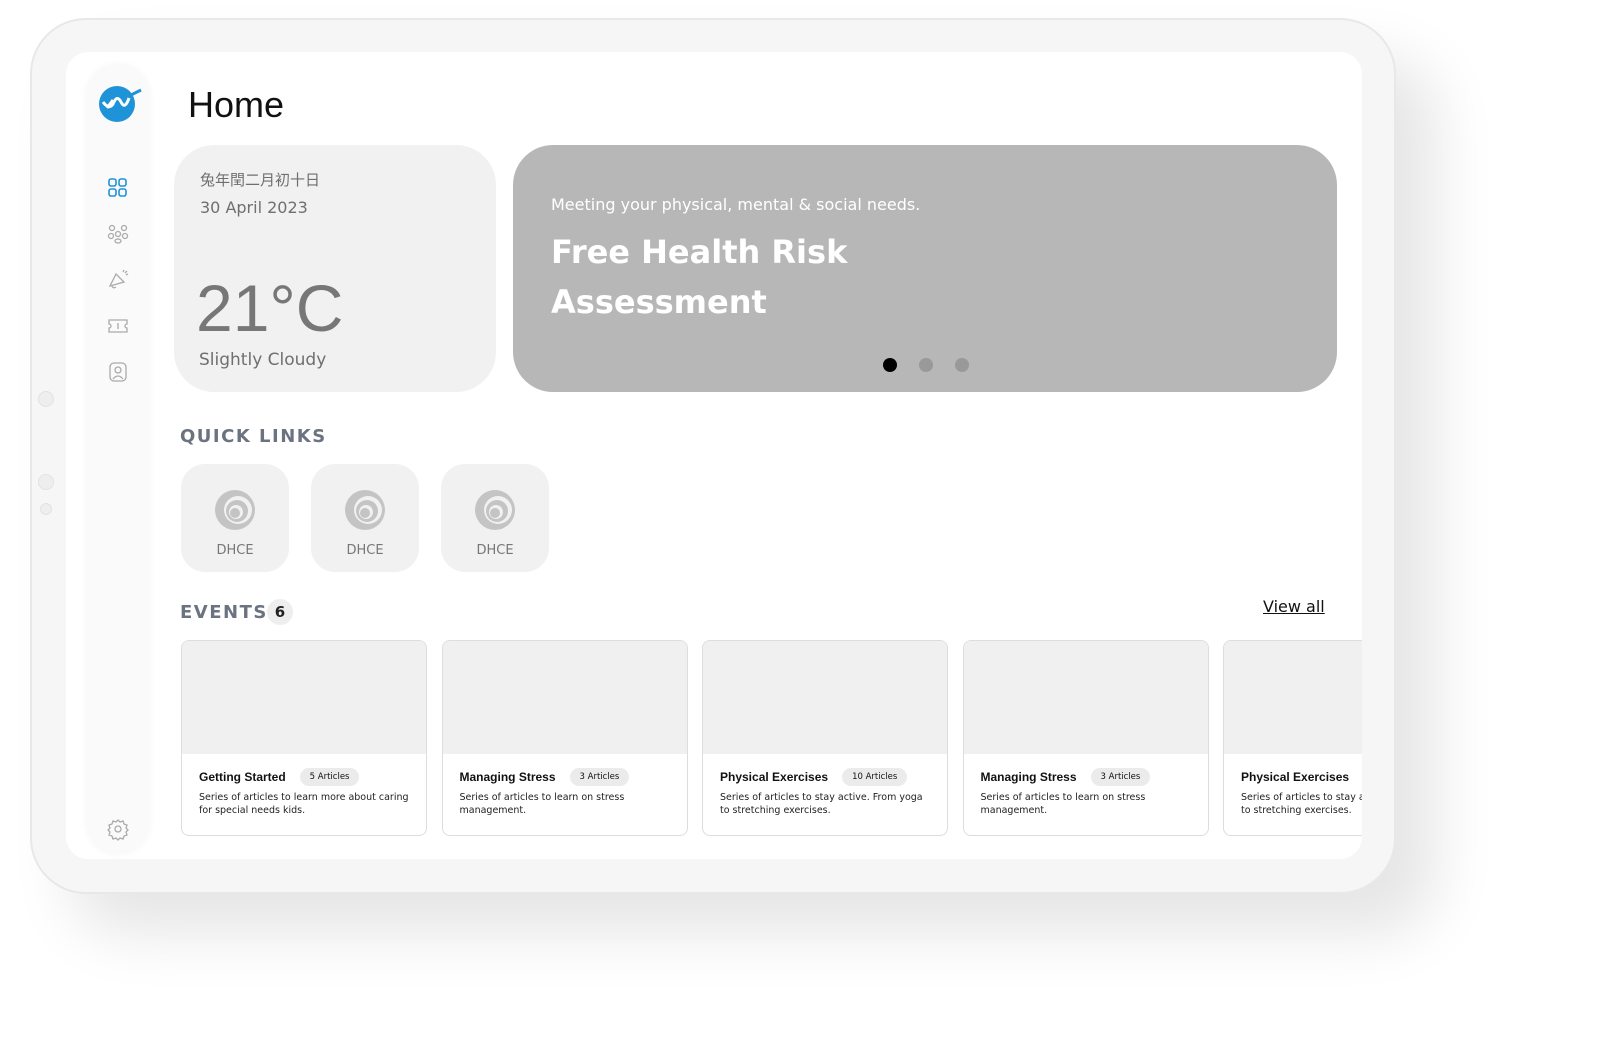 The width and height of the screenshot is (1613, 1040). What do you see at coordinates (236, 104) in the screenshot?
I see `page-title: Home` at bounding box center [236, 104].